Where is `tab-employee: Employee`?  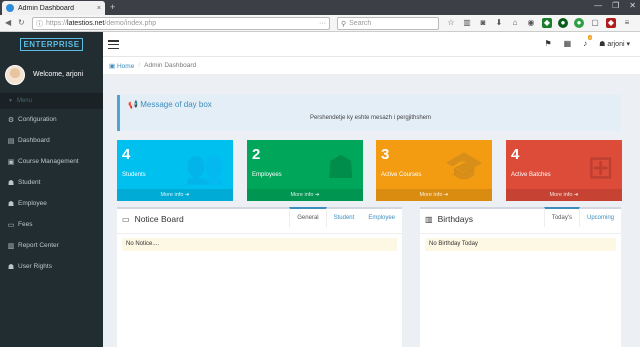 tab-employee: Employee is located at coordinates (381, 218).